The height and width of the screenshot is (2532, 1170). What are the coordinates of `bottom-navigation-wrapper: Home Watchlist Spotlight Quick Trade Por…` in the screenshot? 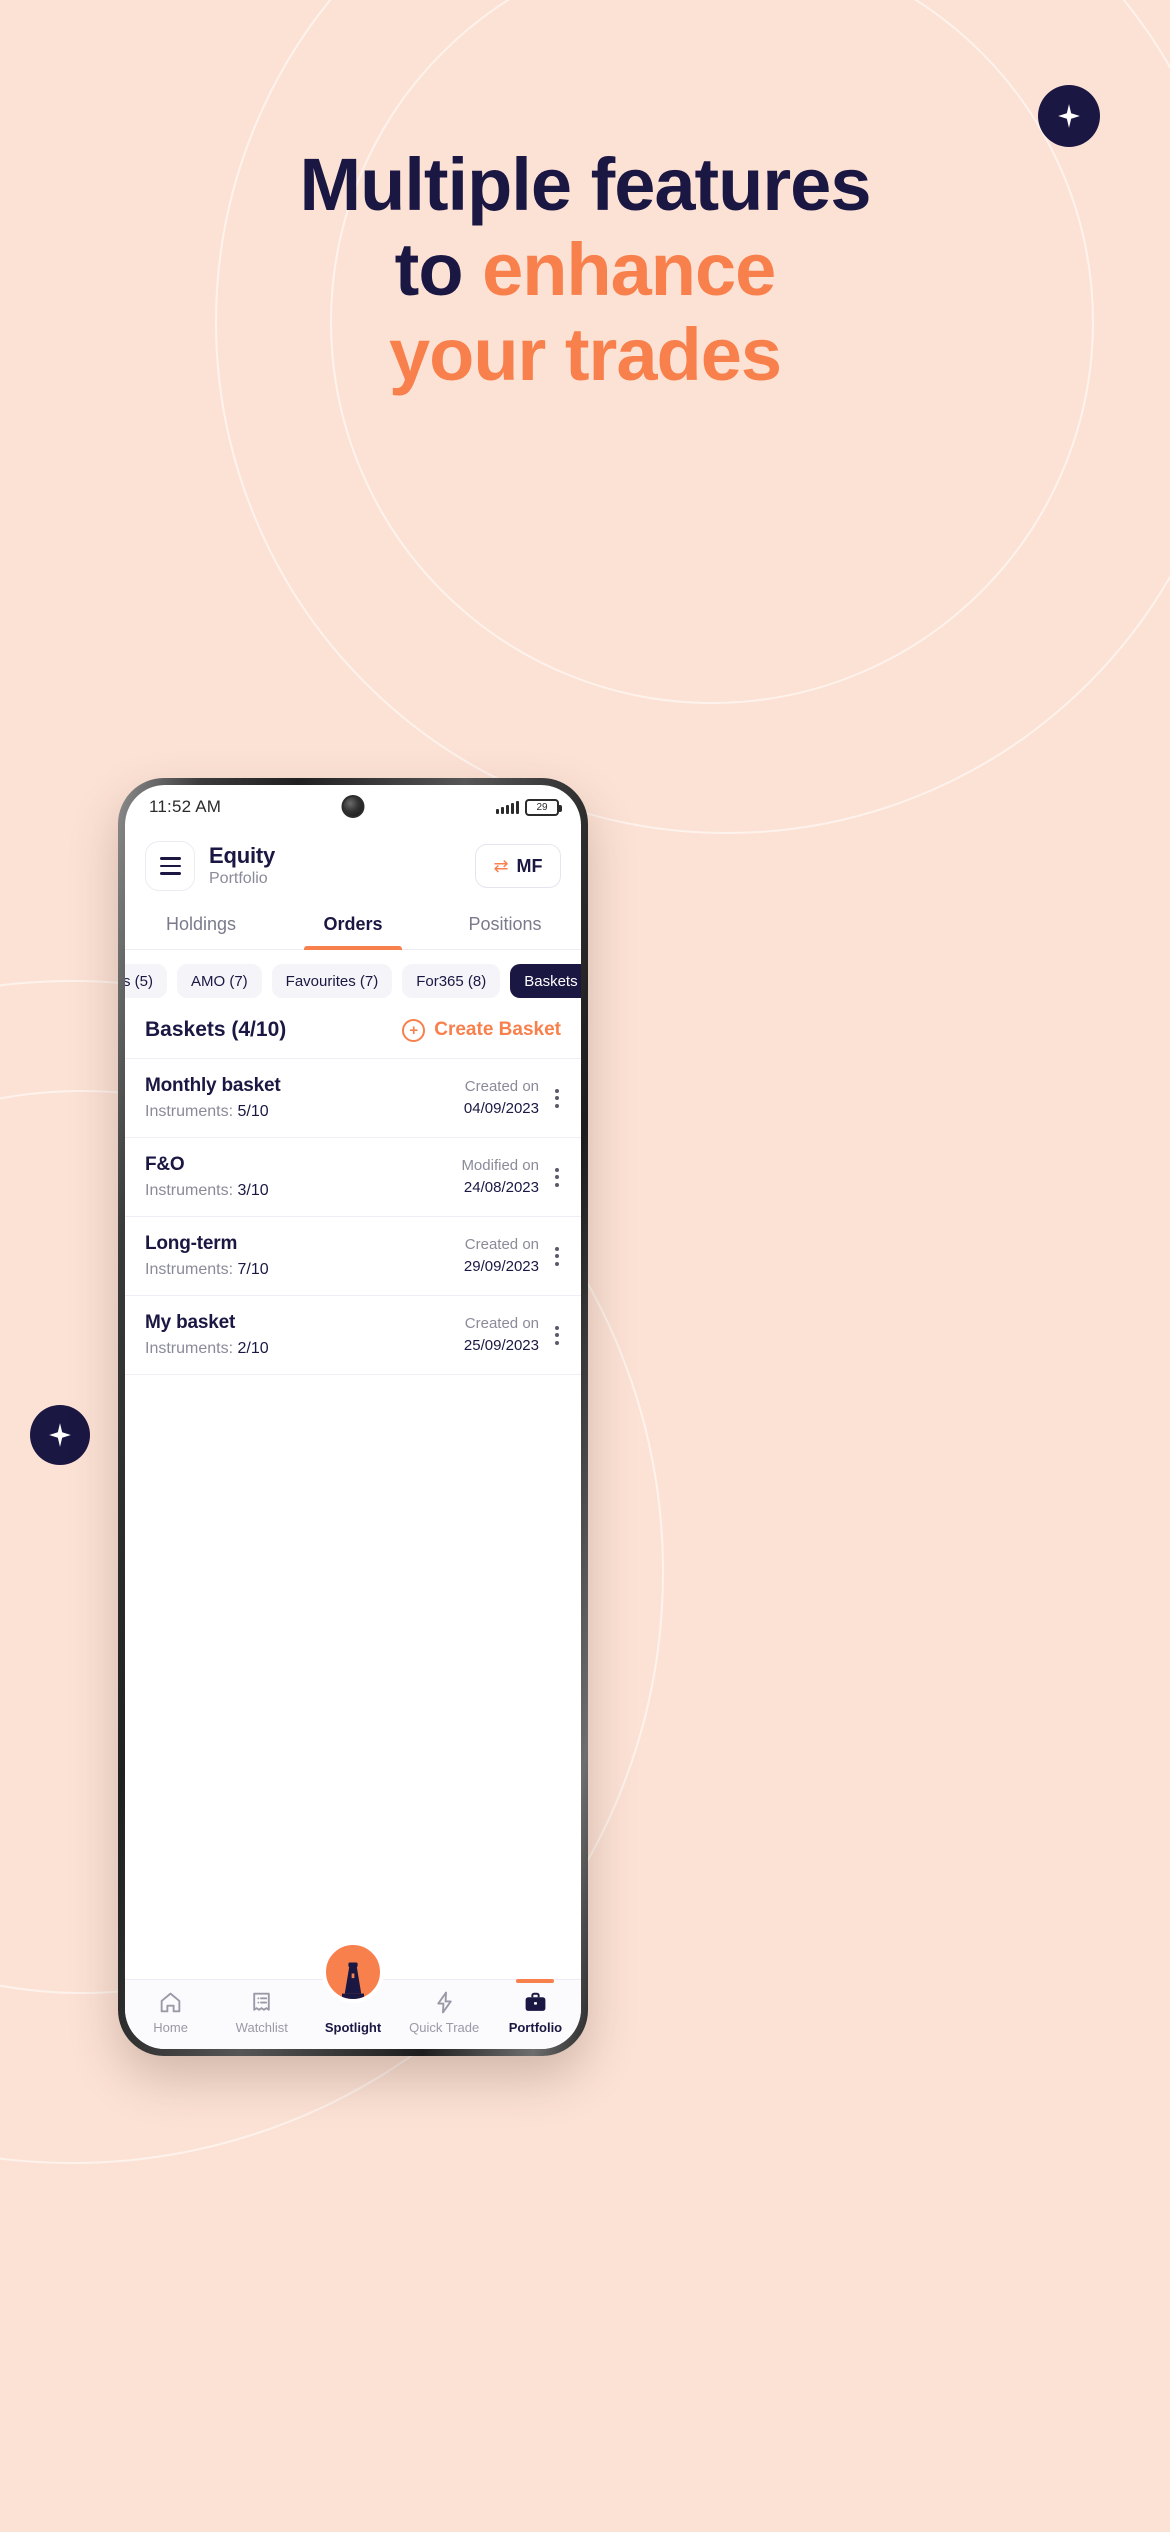 It's located at (353, 1995).